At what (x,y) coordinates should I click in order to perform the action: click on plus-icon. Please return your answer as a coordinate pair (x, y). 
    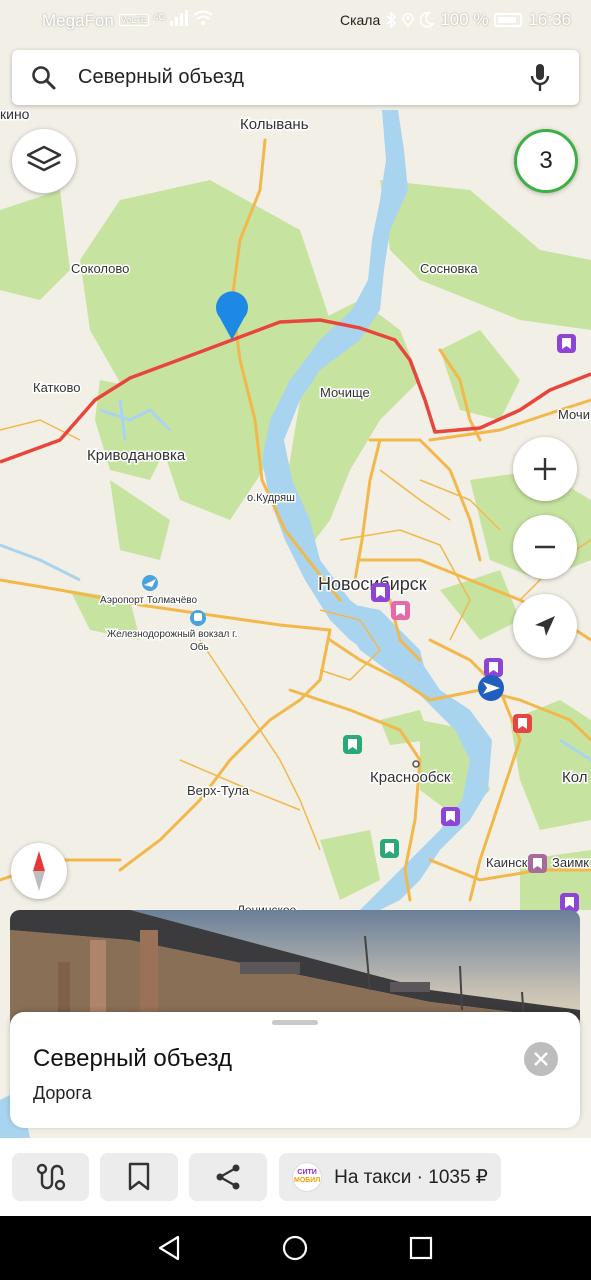
    Looking at the image, I should click on (545, 469).